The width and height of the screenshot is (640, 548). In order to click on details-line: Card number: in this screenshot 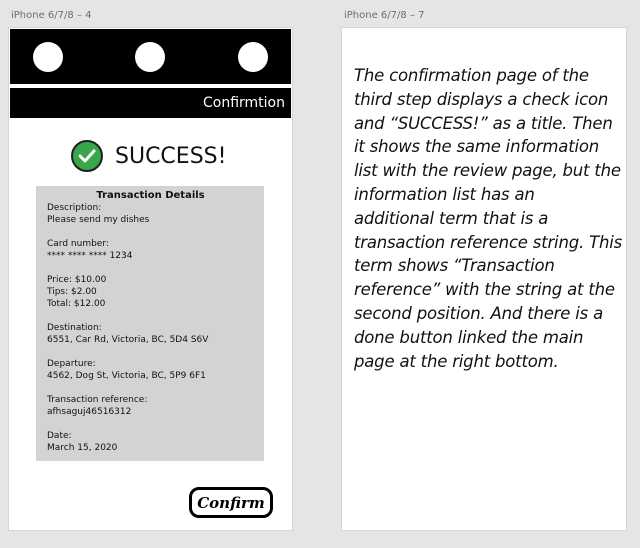, I will do `click(78, 244)`.